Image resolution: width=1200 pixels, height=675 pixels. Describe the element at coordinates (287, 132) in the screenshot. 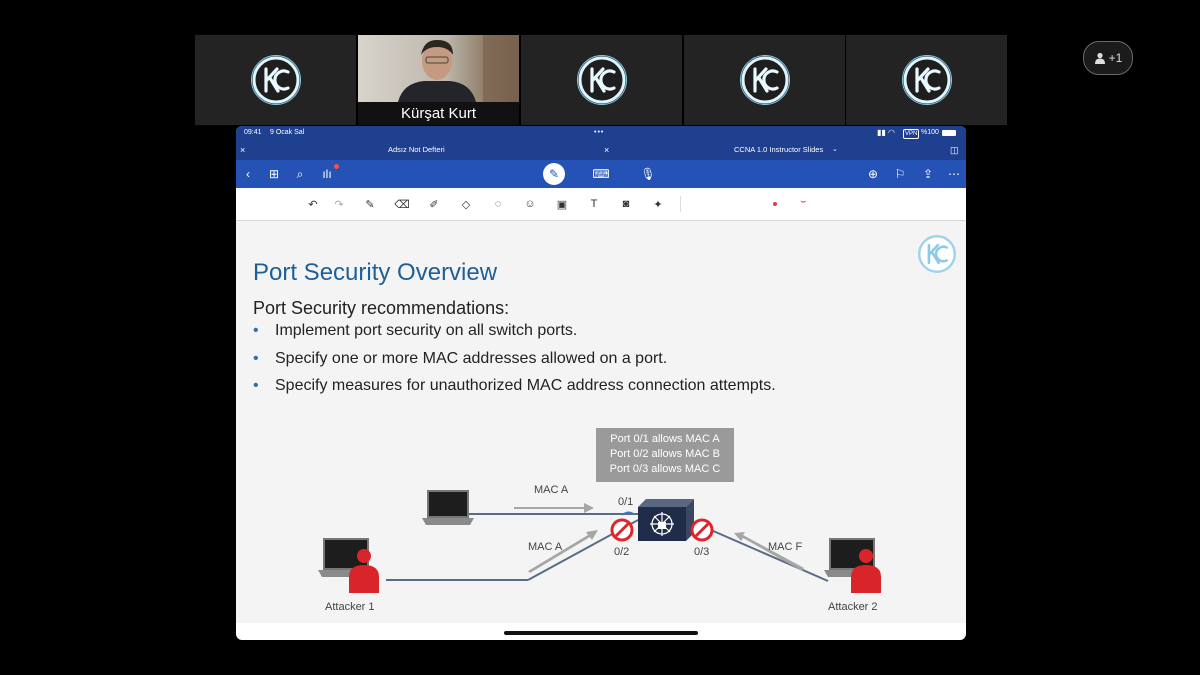

I see `status-date: 9 Ocak Sal` at that location.